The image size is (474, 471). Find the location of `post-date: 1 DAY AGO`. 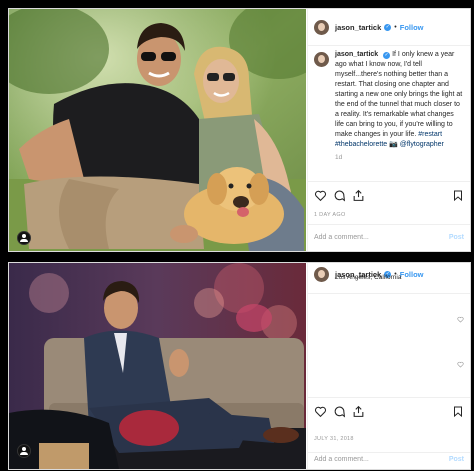

post-date: 1 DAY AGO is located at coordinates (330, 215).